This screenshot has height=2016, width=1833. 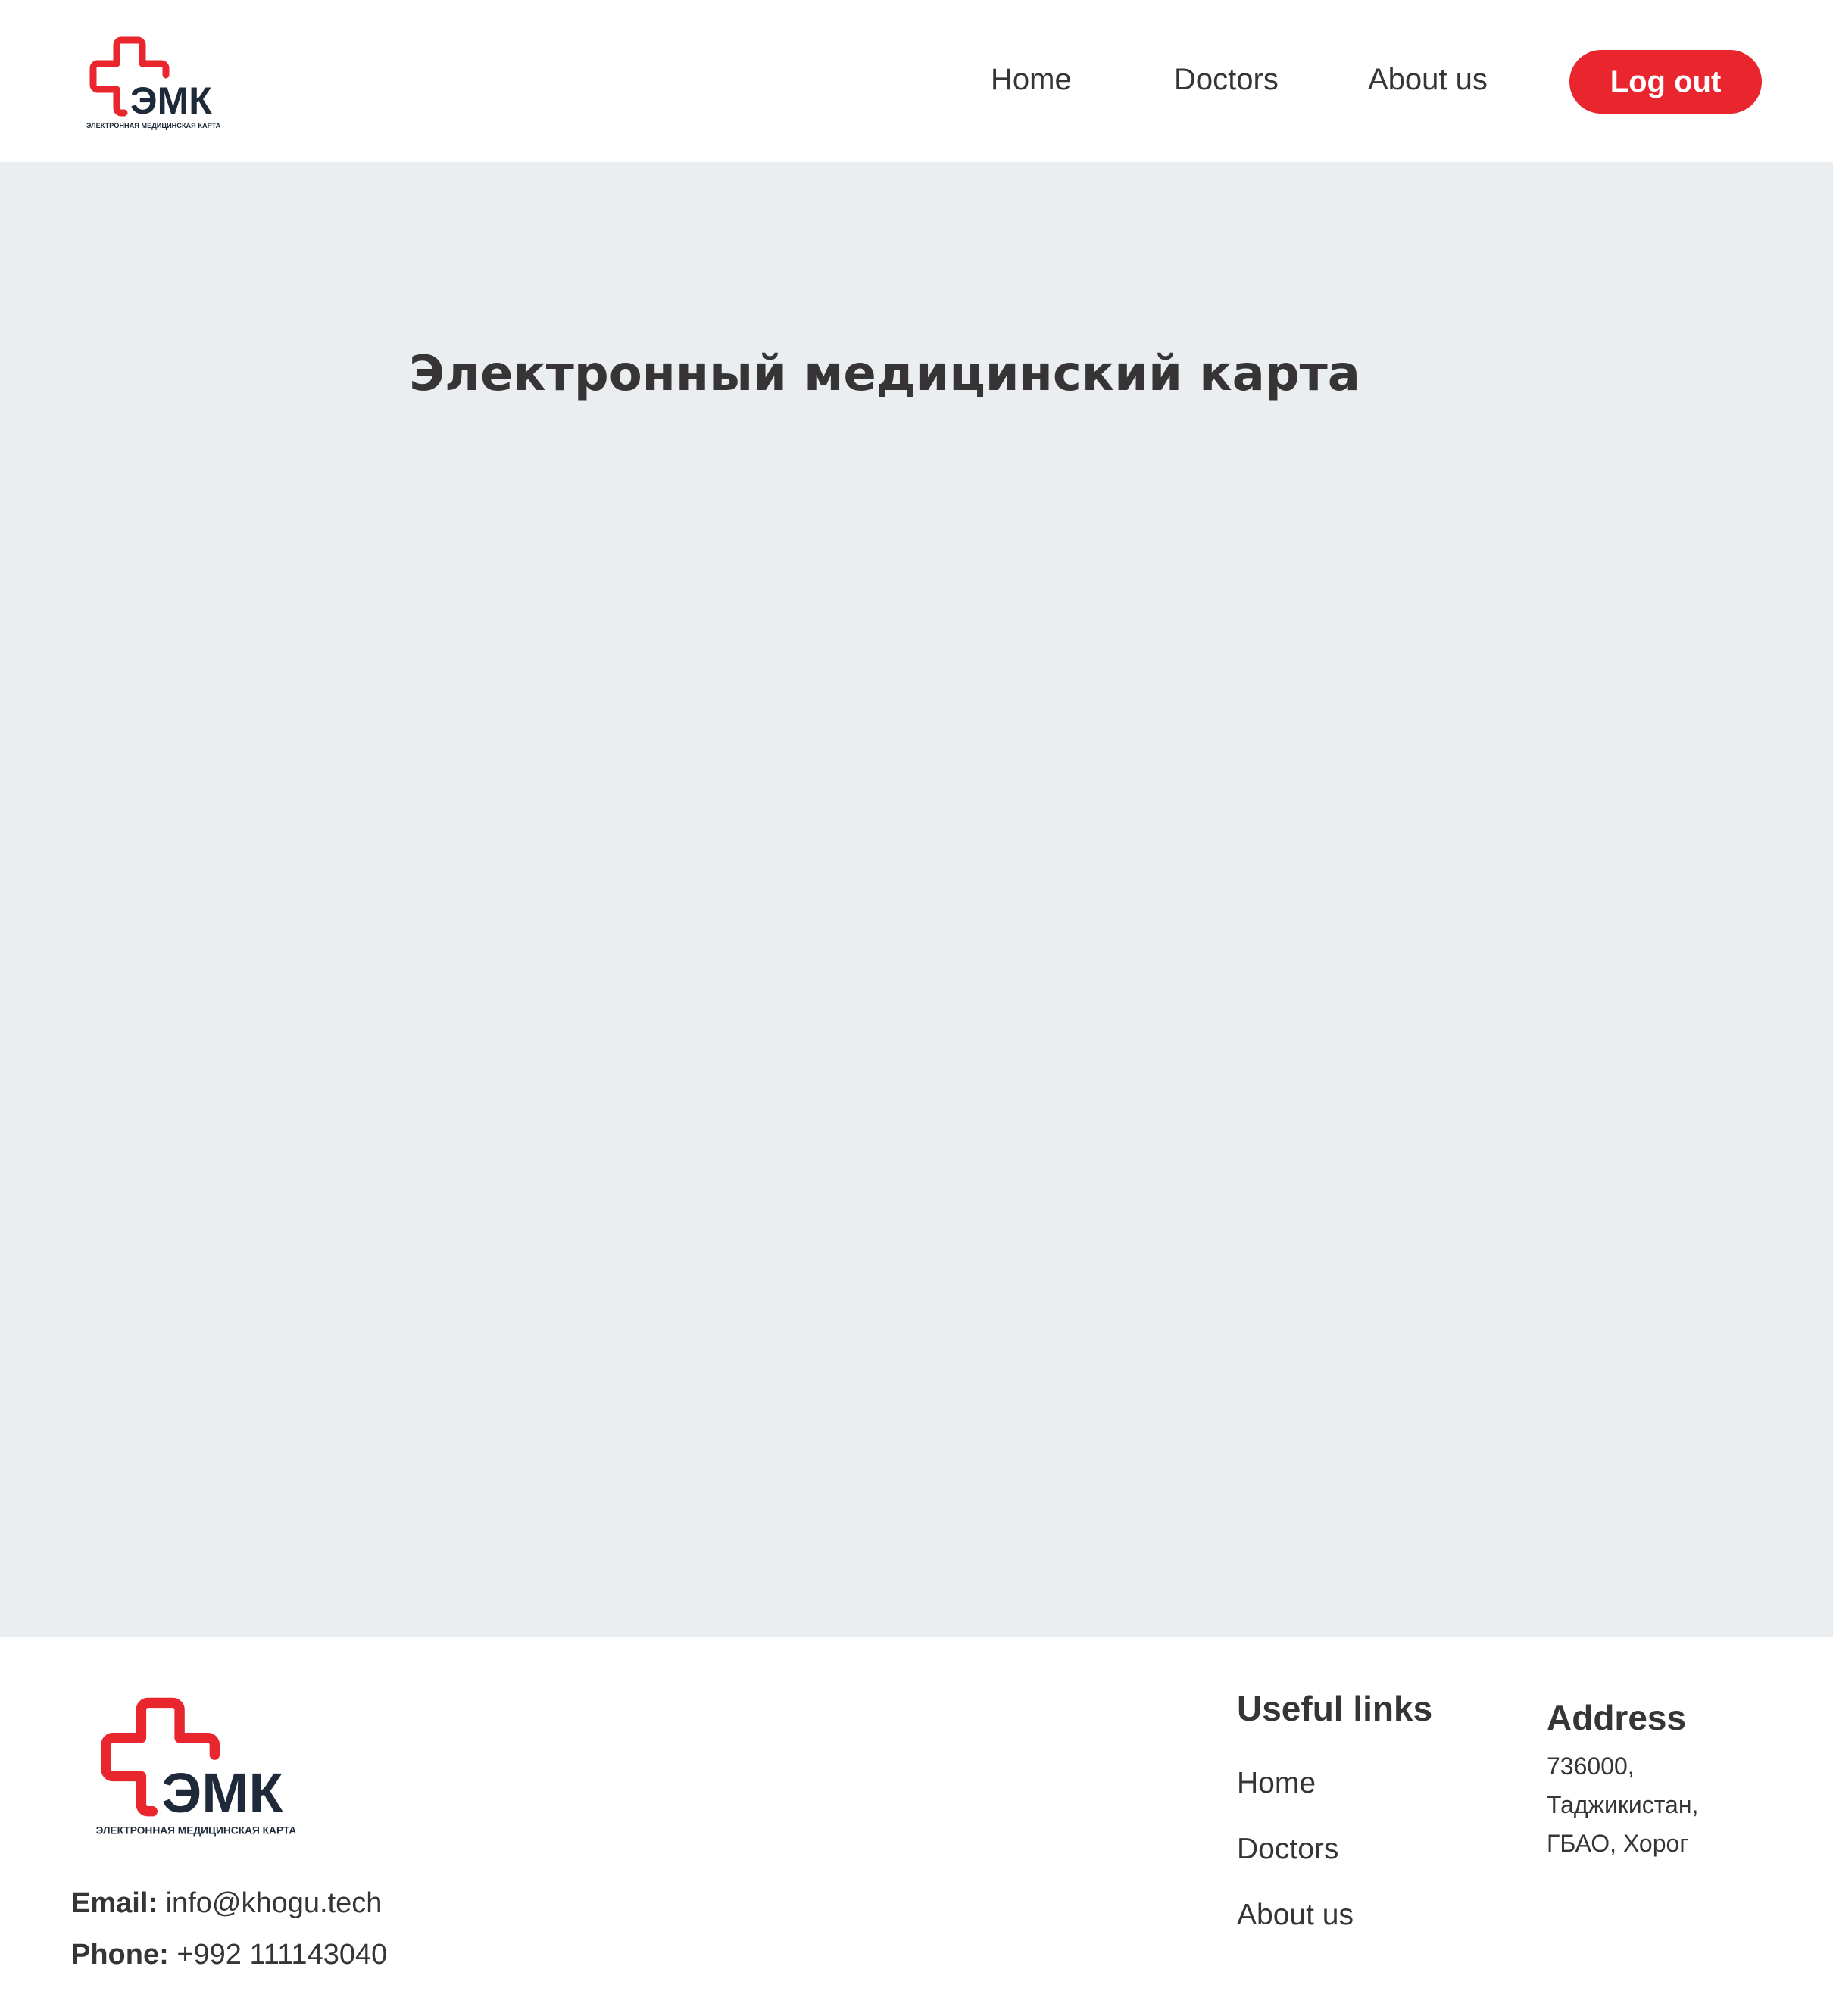 I want to click on footer-link-about-us: About us, so click(x=1295, y=1915).